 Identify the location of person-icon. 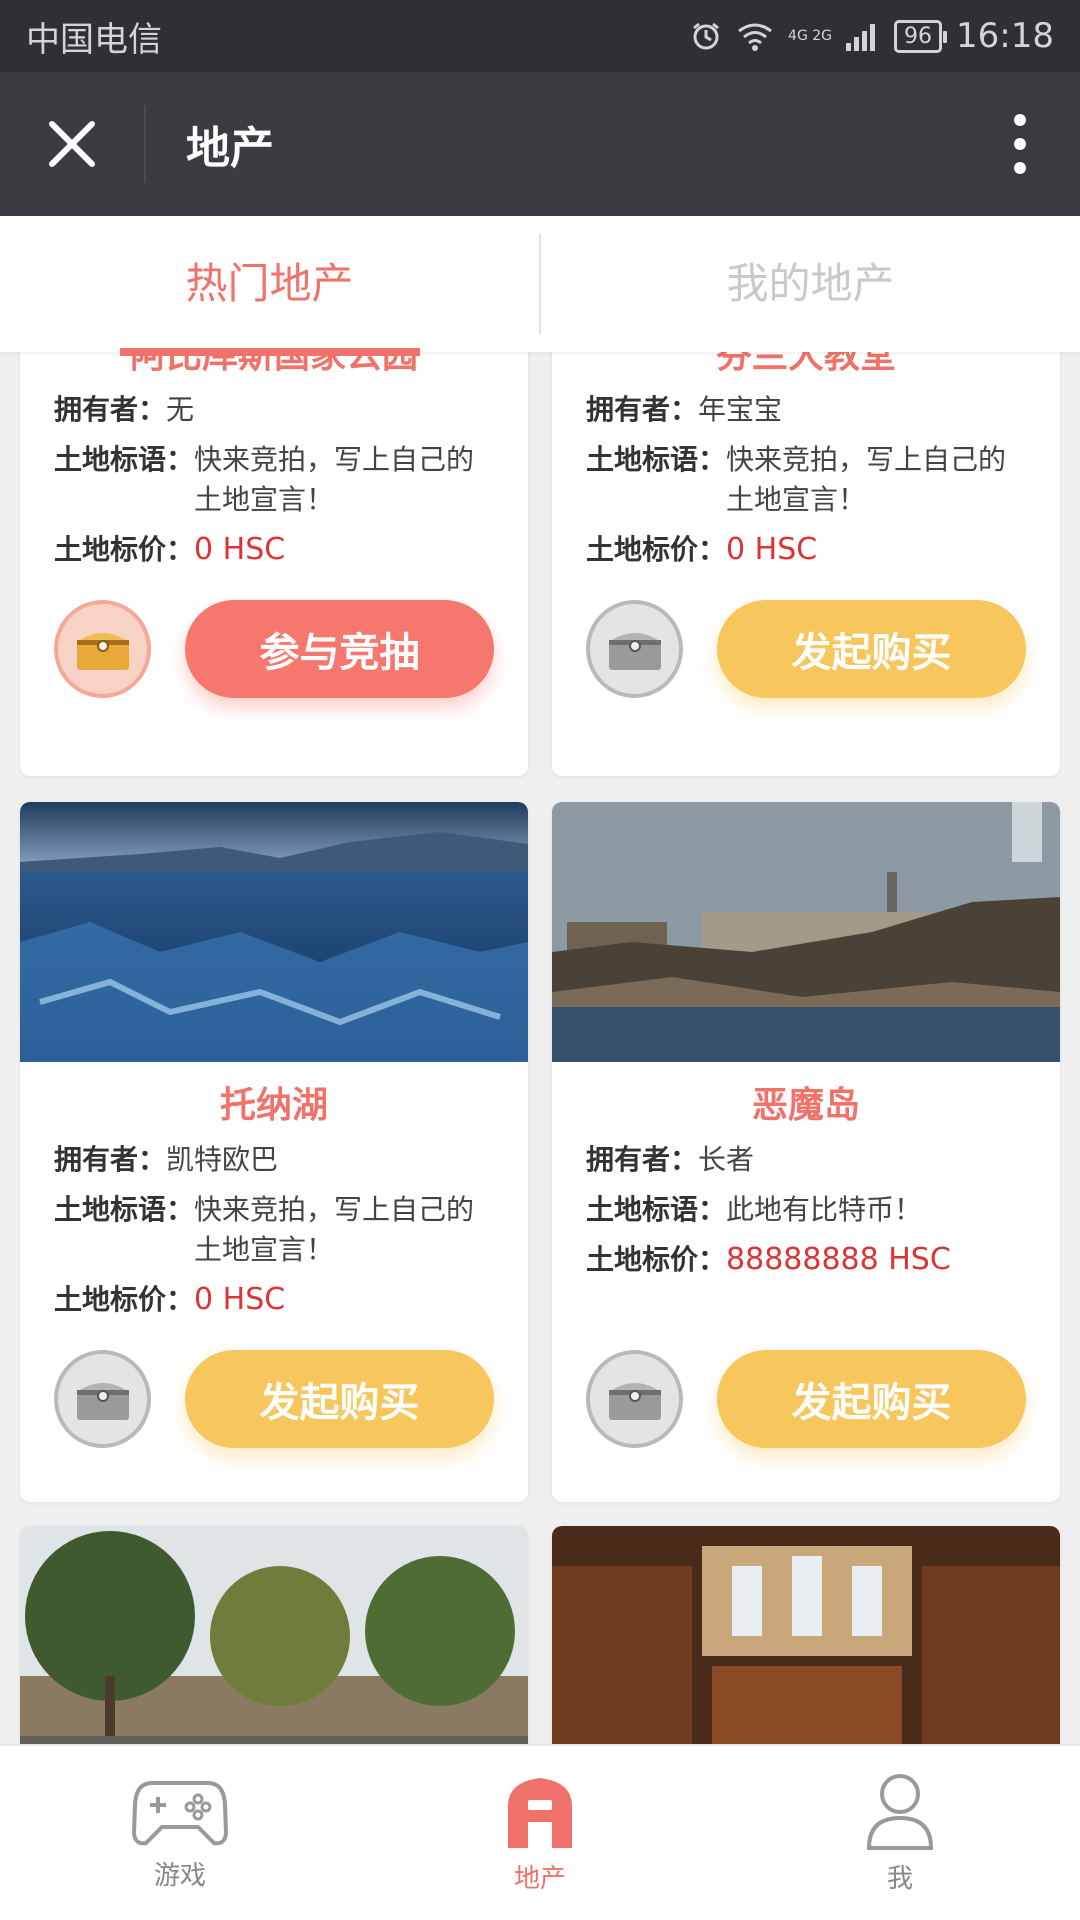
(900, 1811).